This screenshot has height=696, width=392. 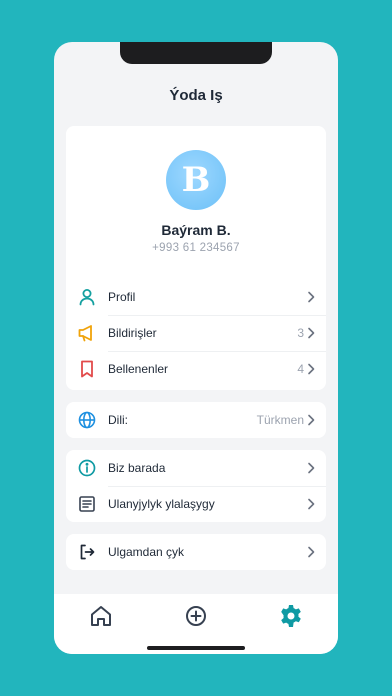 What do you see at coordinates (122, 297) in the screenshot?
I see `menu-item-profile-label: Profil` at bounding box center [122, 297].